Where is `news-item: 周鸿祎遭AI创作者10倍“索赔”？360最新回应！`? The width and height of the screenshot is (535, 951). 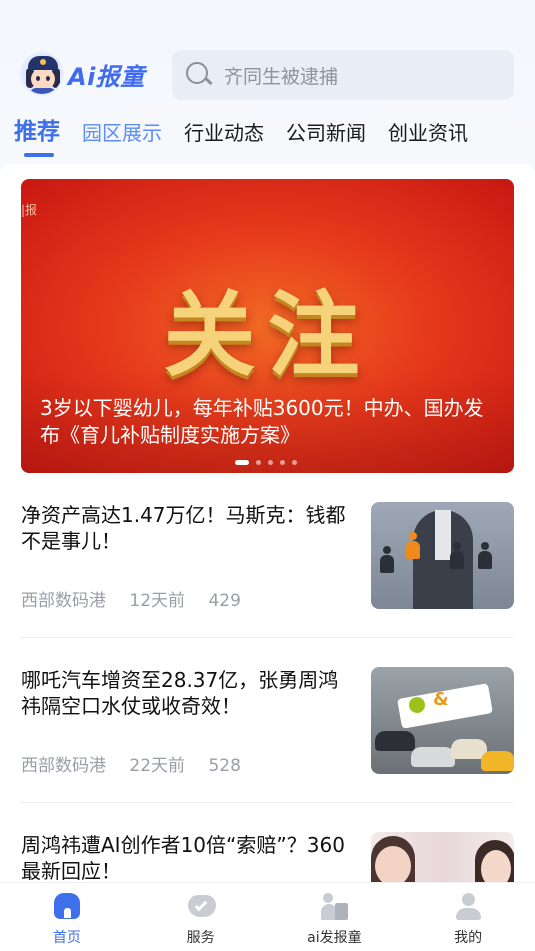
news-item: 周鸿祎遭AI创作者10倍“索赔”？360最新回应！ is located at coordinates (267, 857).